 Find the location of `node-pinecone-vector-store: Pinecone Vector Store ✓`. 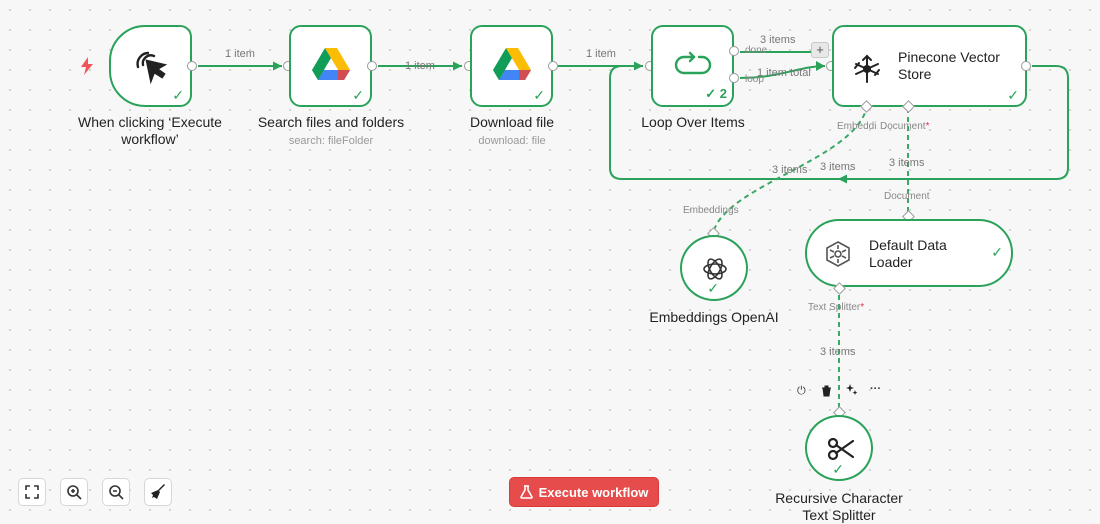

node-pinecone-vector-store: Pinecone Vector Store ✓ is located at coordinates (929, 66).